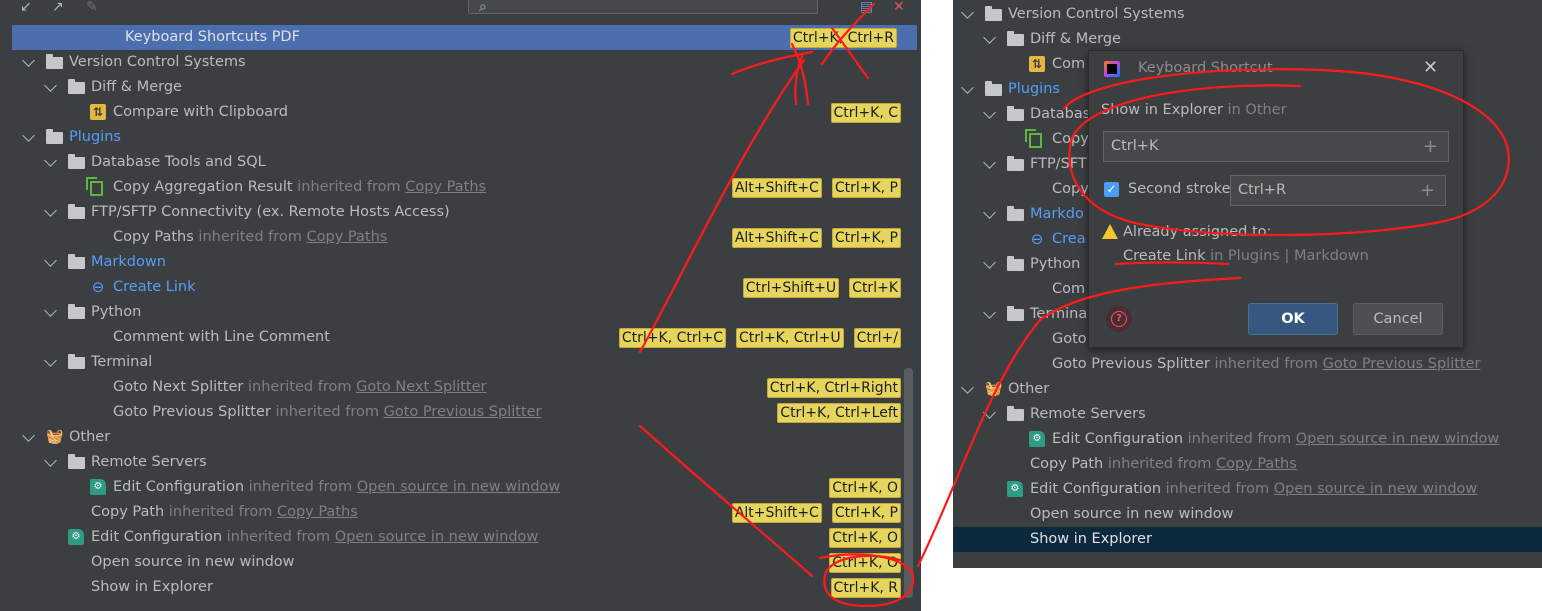 The height and width of the screenshot is (611, 1542). What do you see at coordinates (460, 112) in the screenshot?
I see `tree-row: ⇅ Compare with Clipboard Ctrl+K, C` at bounding box center [460, 112].